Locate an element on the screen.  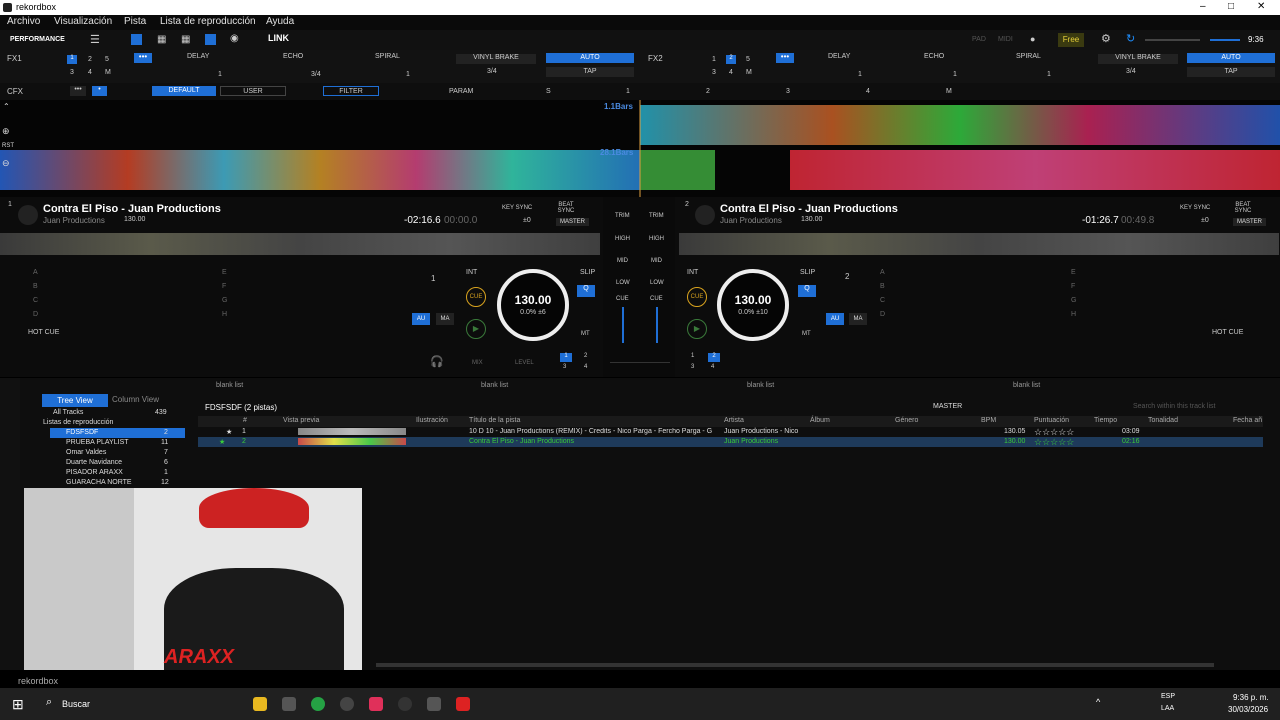
fx1-beat-5: 5 is located at coordinates (107, 59).